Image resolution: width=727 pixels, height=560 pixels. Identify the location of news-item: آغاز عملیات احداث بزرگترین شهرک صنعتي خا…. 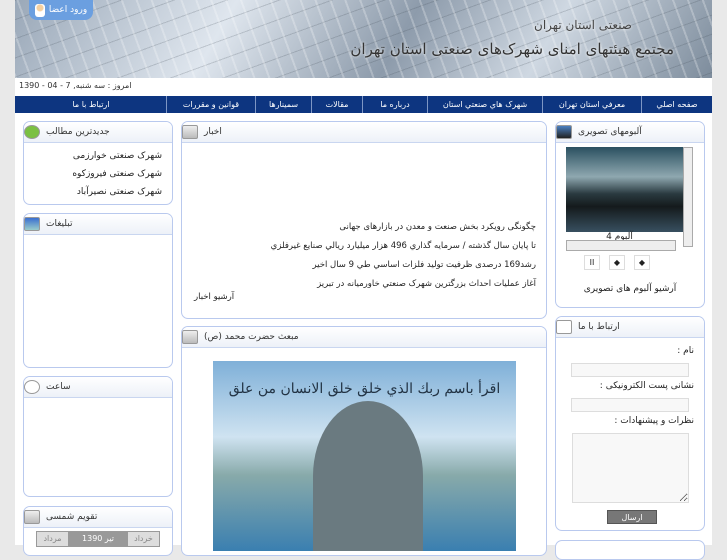
(364, 284).